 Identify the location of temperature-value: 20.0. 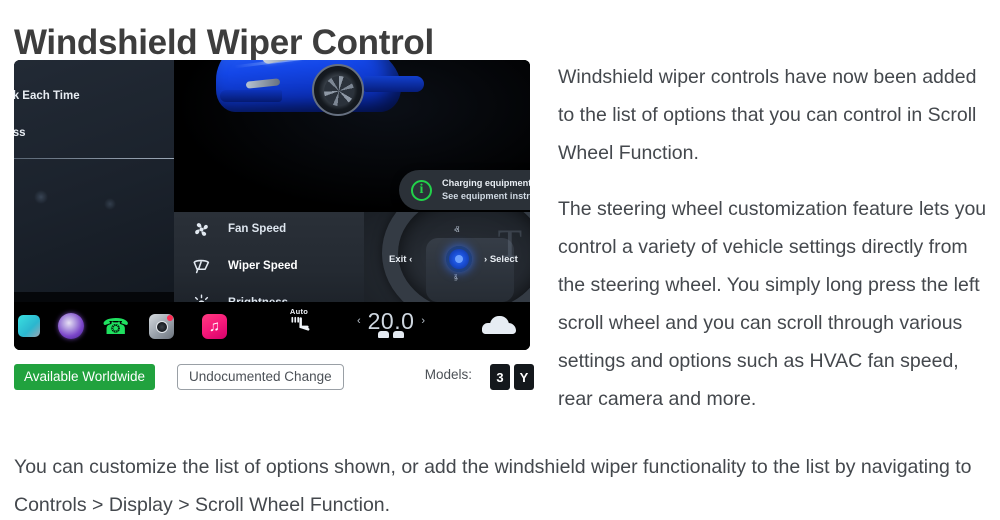
(391, 321).